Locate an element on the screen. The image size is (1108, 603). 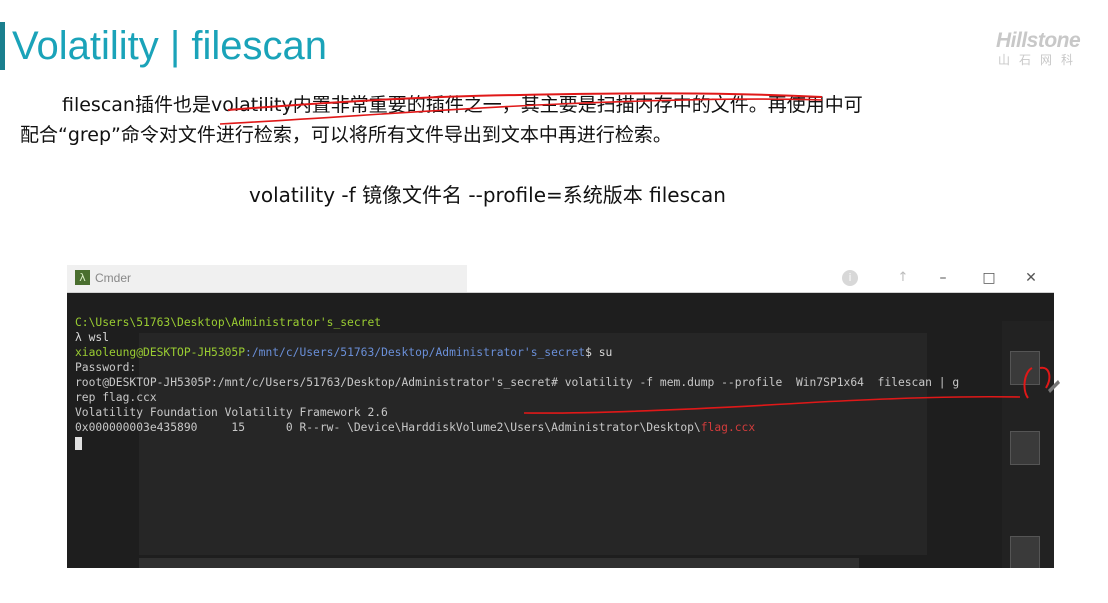
logo-subtitle: 山石网科 is located at coordinates (1040, 60).